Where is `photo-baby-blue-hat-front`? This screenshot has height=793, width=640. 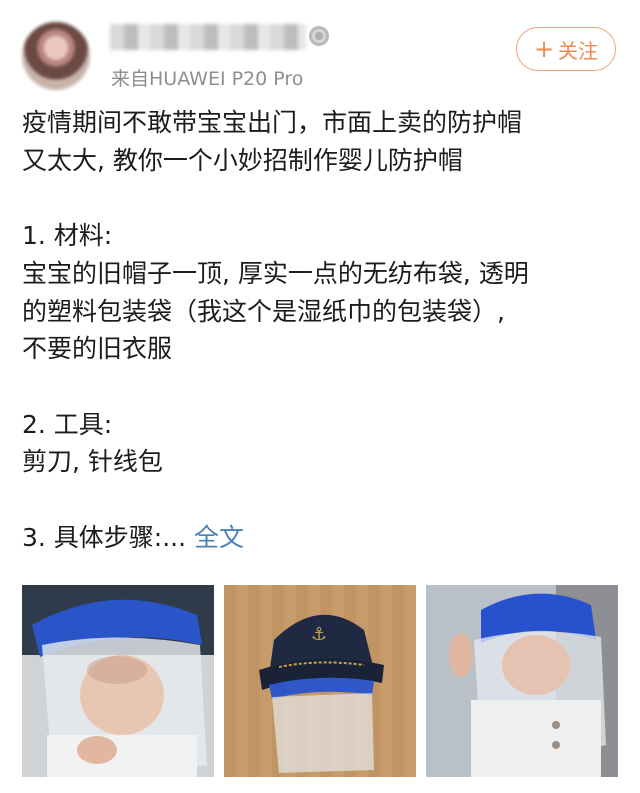 photo-baby-blue-hat-front is located at coordinates (118, 681).